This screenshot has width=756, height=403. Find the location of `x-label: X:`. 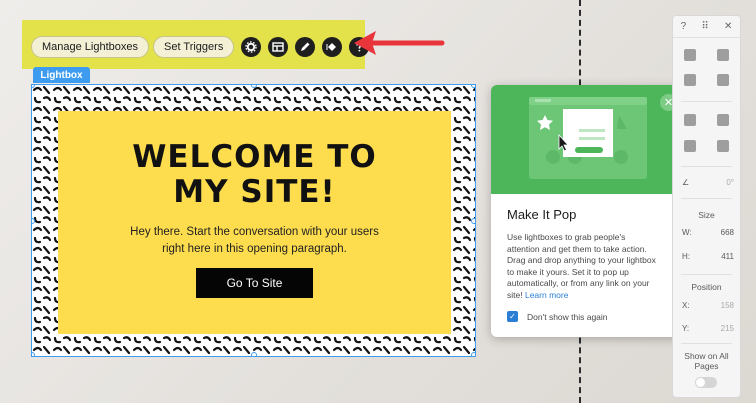

x-label: X: is located at coordinates (686, 305).